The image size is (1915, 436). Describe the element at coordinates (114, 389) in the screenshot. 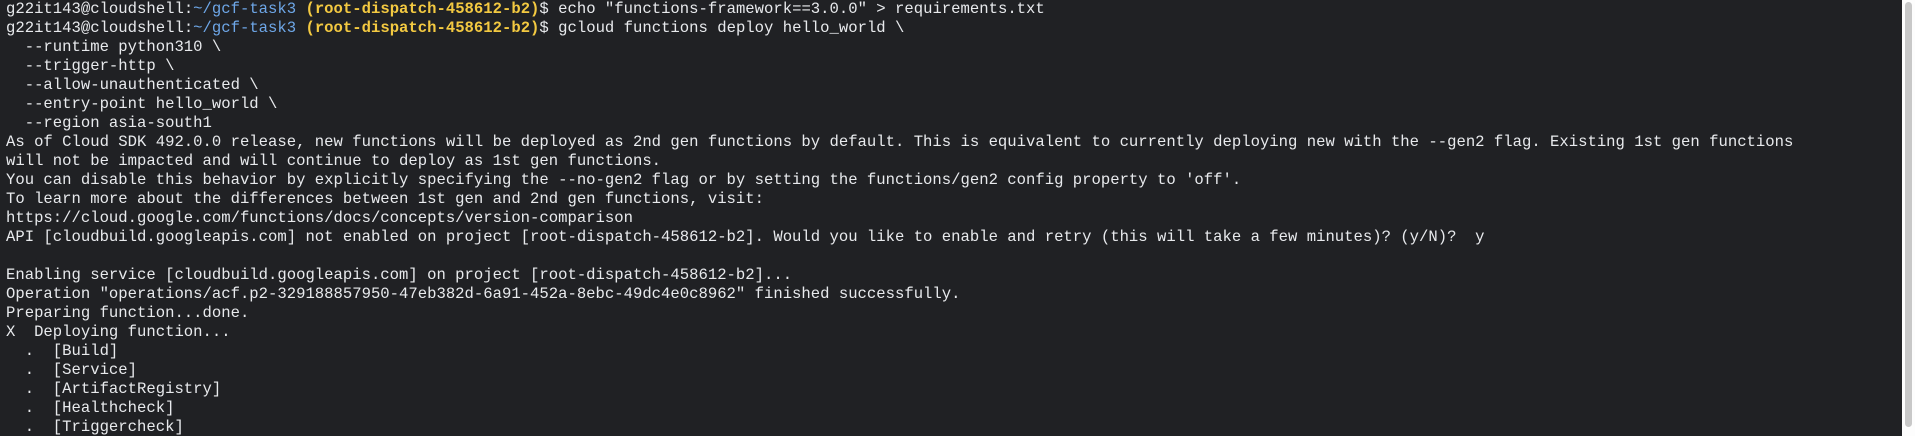

I see `output-line: . [ArtifactRegistry]` at that location.